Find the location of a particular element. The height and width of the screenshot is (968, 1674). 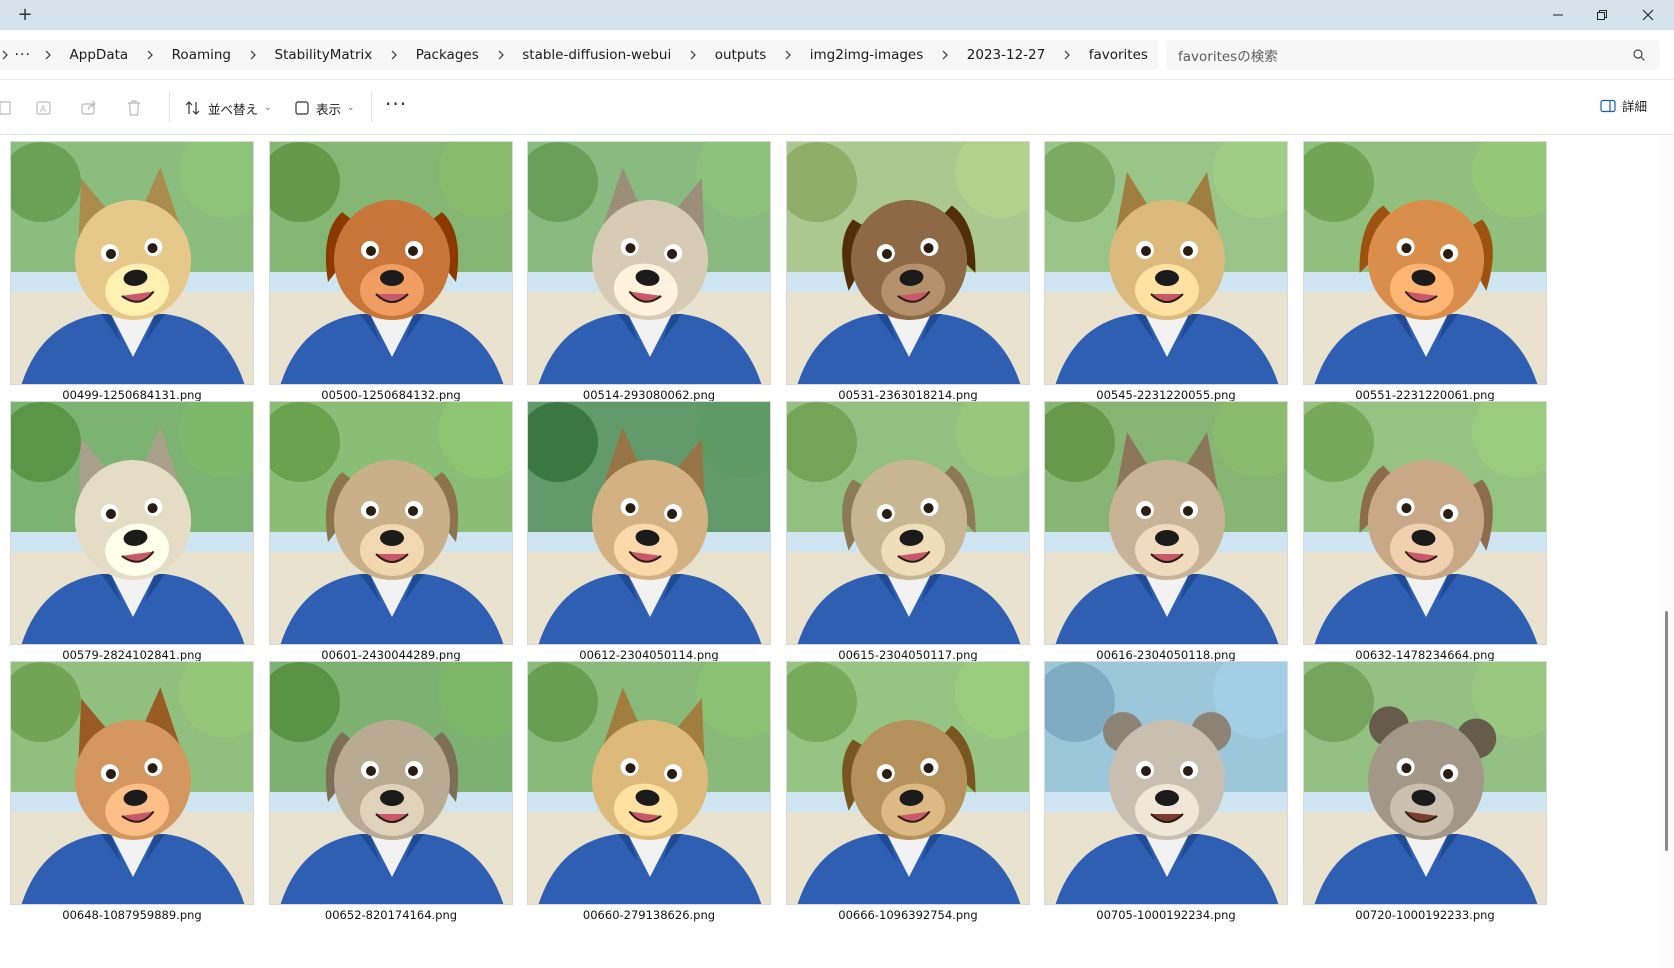

search-input: favoritesの検索 is located at coordinates (1413, 55).